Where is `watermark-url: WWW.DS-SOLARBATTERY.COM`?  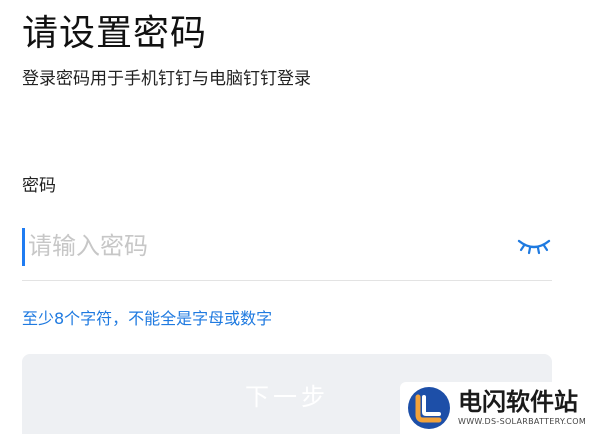
watermark-url: WWW.DS-SOLARBATTERY.COM is located at coordinates (522, 421).